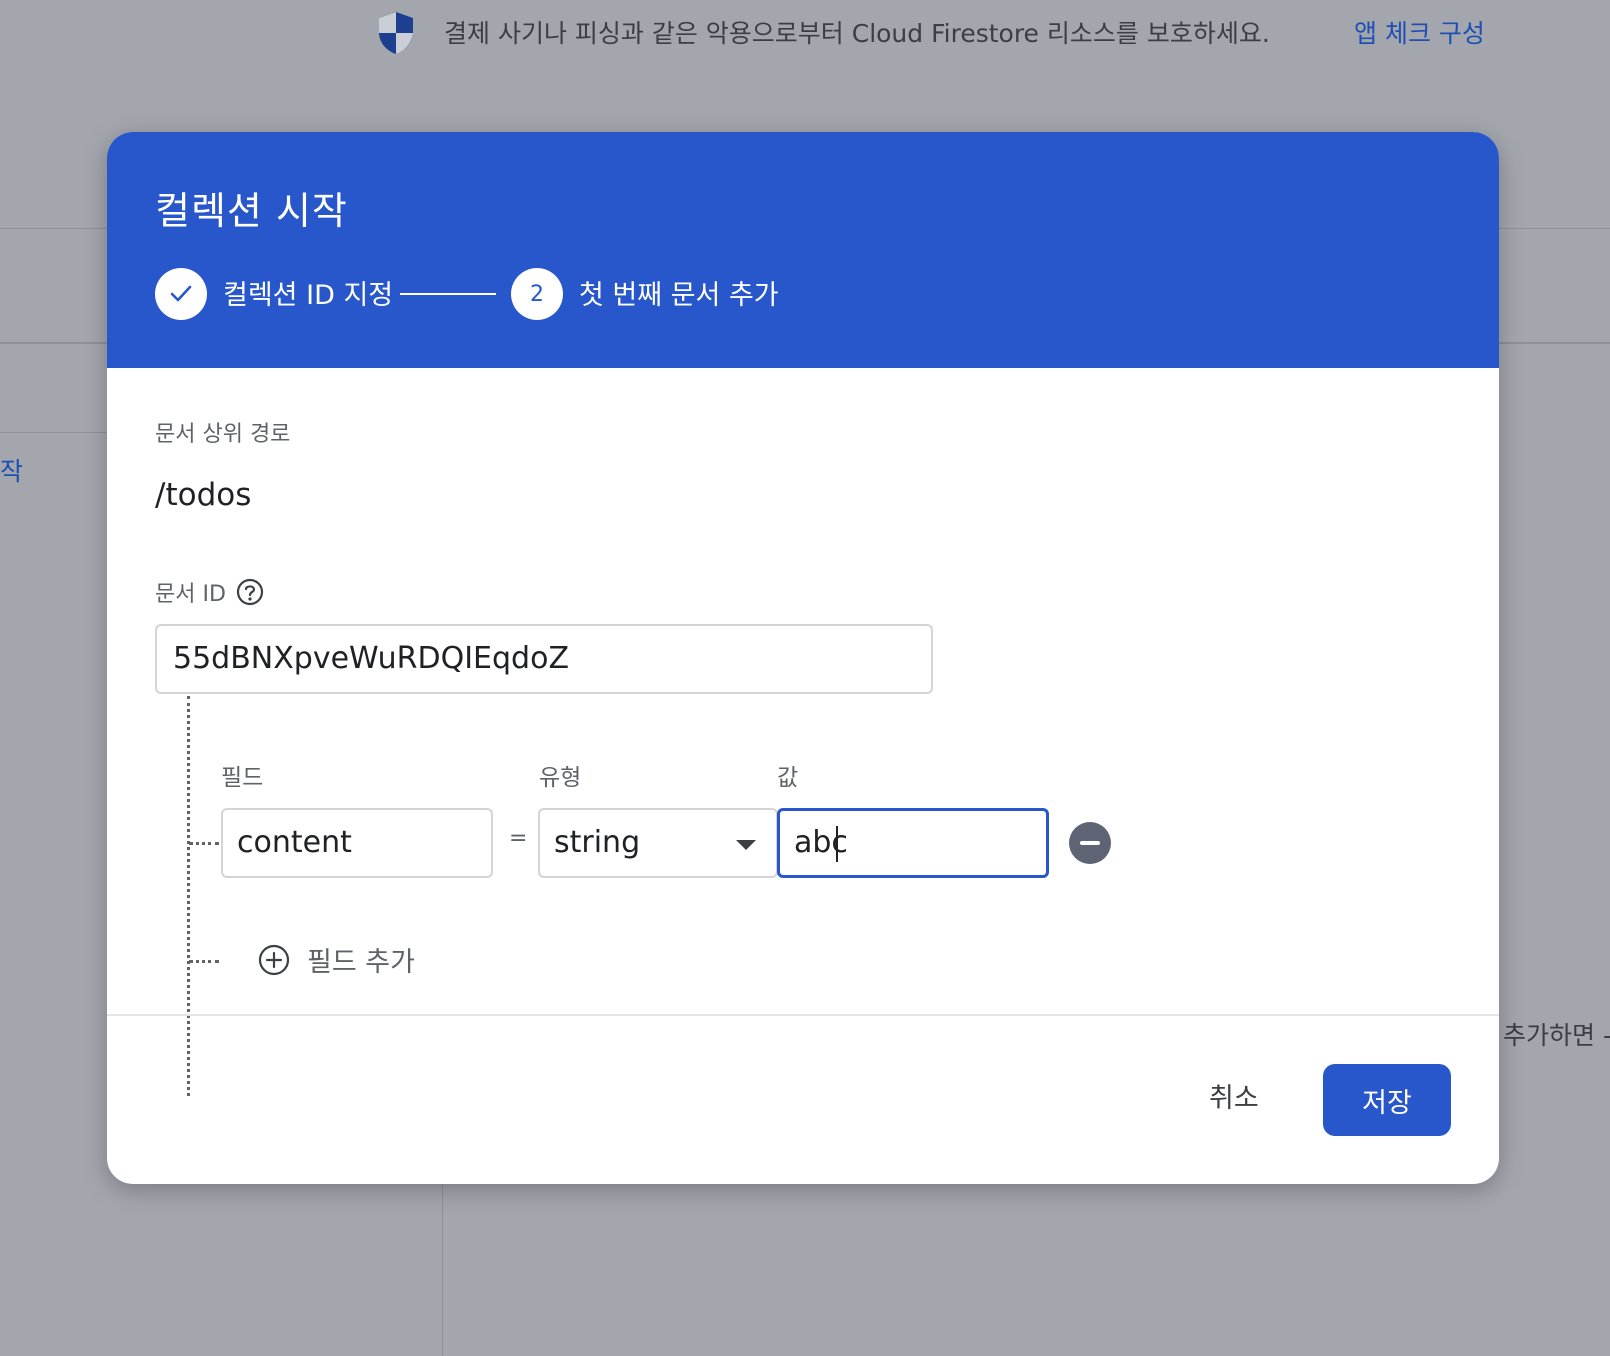 The width and height of the screenshot is (1610, 1356). What do you see at coordinates (274, 959) in the screenshot?
I see `add-circle-icon` at bounding box center [274, 959].